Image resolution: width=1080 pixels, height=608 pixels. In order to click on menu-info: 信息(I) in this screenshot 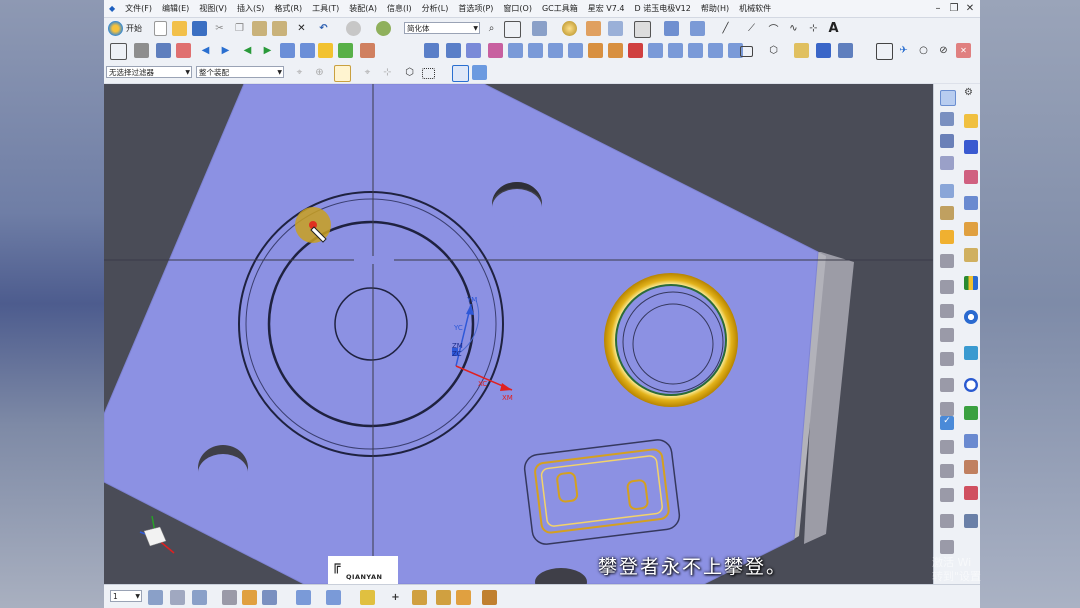, I will do `click(399, 8)`.